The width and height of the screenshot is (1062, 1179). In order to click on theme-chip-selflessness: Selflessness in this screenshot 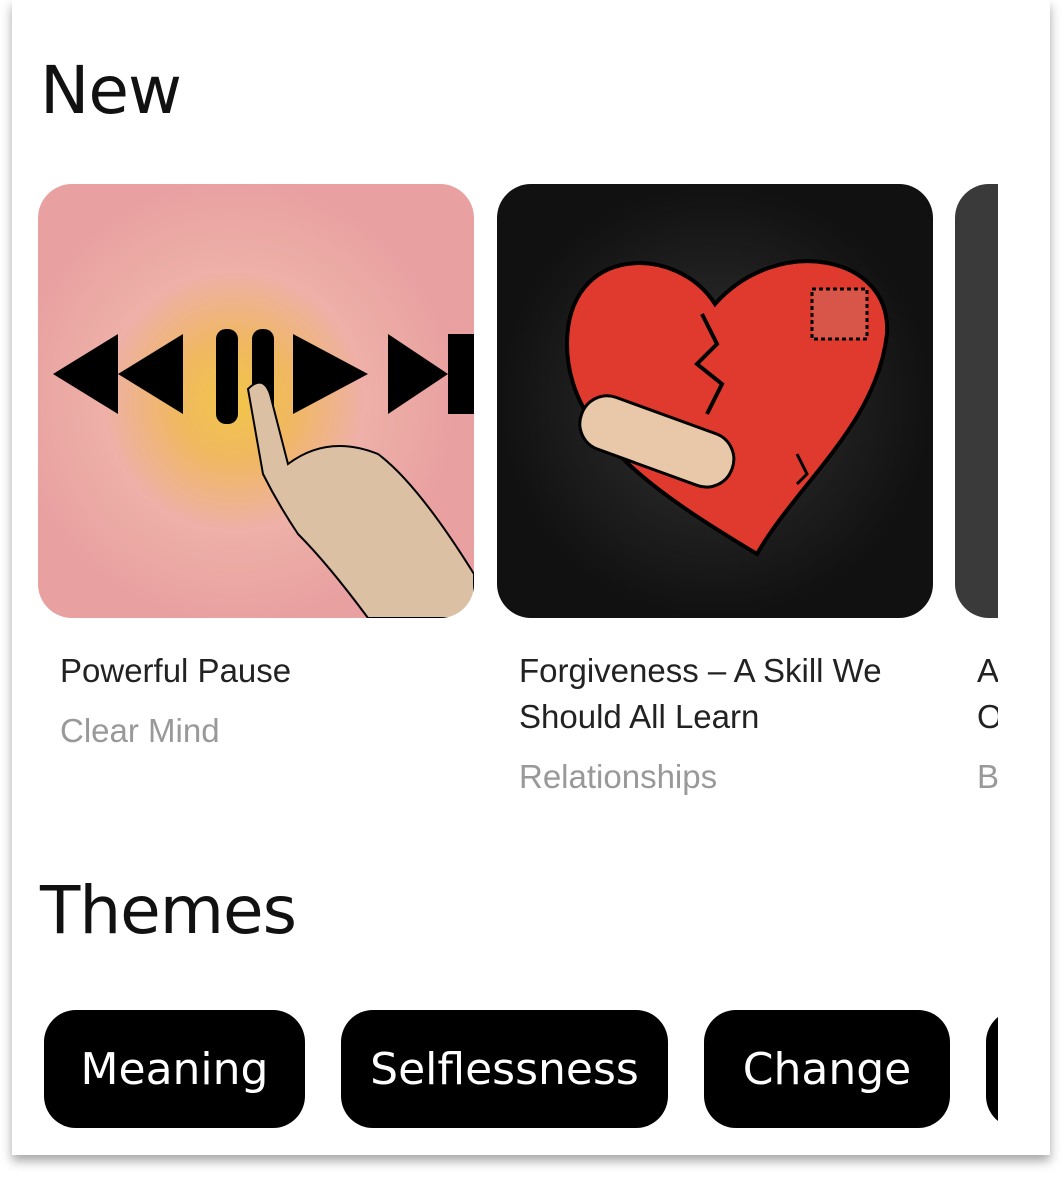, I will do `click(504, 1069)`.